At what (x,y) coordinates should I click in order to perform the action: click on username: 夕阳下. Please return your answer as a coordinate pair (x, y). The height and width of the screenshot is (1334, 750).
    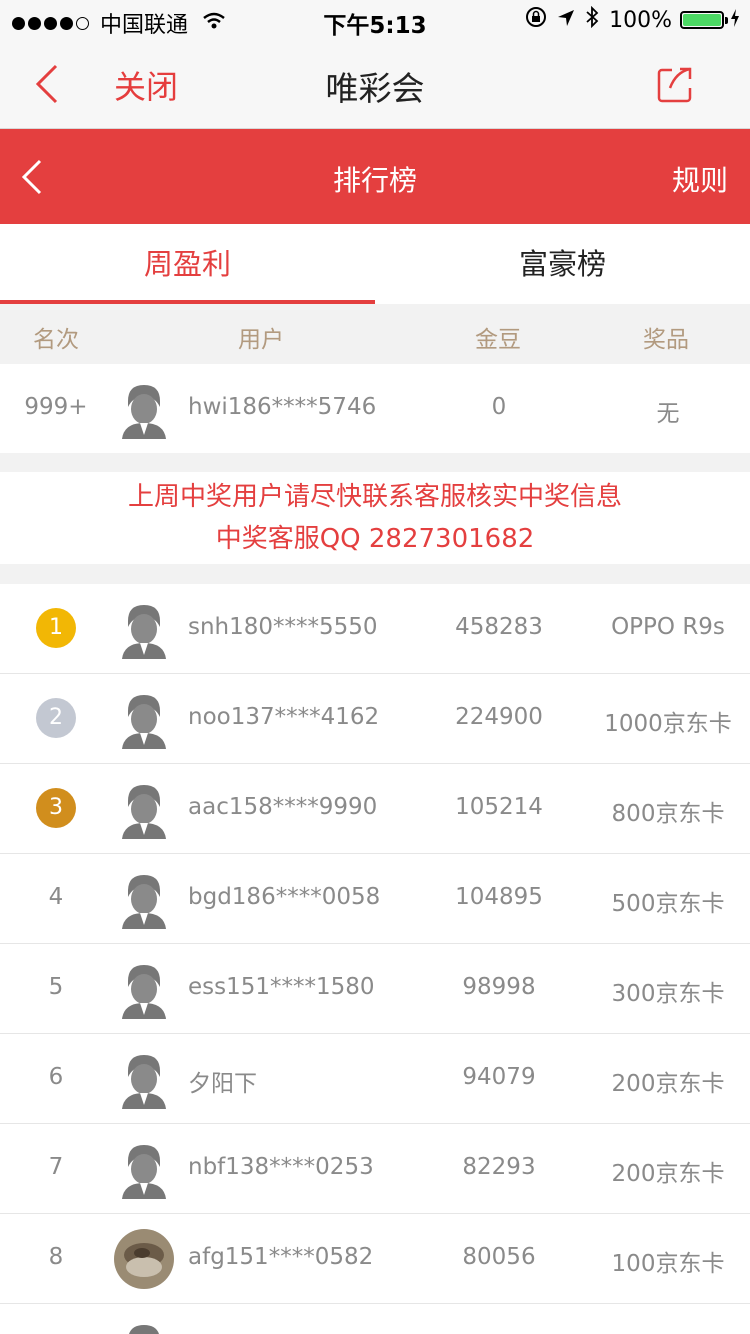
    Looking at the image, I should click on (222, 1084).